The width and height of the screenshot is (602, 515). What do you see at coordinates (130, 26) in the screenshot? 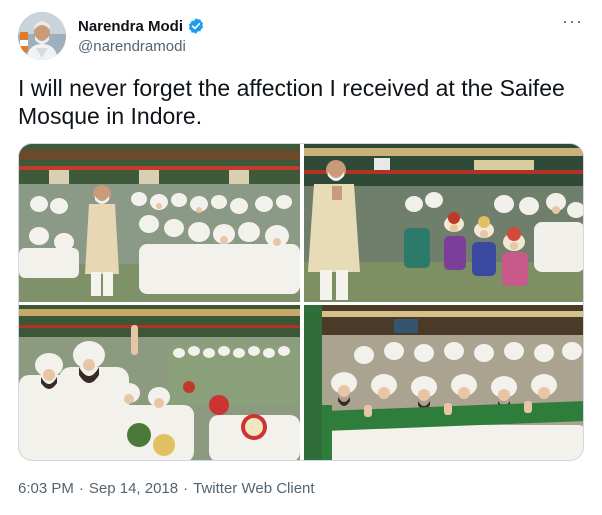
I see `author-display-name: Narendra Modi` at bounding box center [130, 26].